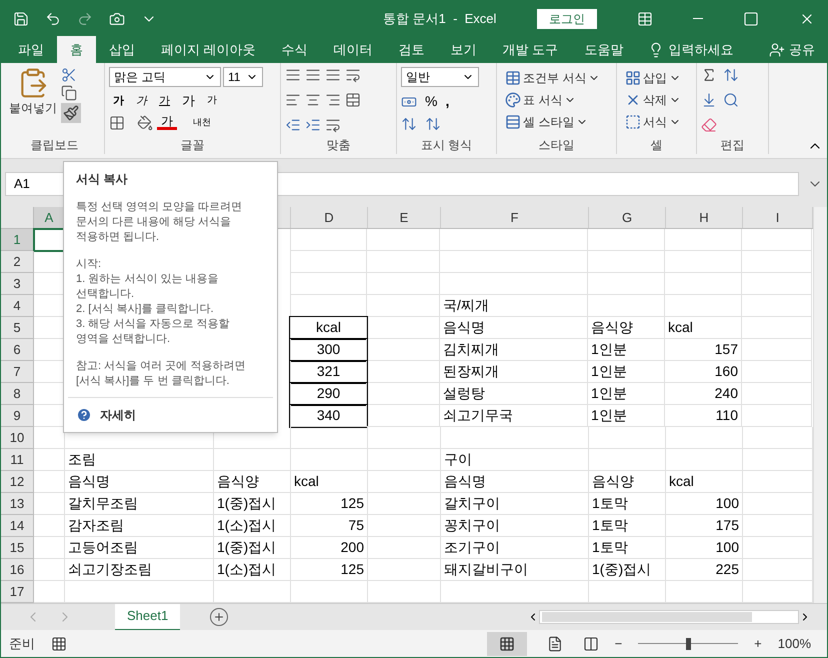 The width and height of the screenshot is (828, 658). What do you see at coordinates (219, 617) in the screenshot?
I see `add-sheet-icon` at bounding box center [219, 617].